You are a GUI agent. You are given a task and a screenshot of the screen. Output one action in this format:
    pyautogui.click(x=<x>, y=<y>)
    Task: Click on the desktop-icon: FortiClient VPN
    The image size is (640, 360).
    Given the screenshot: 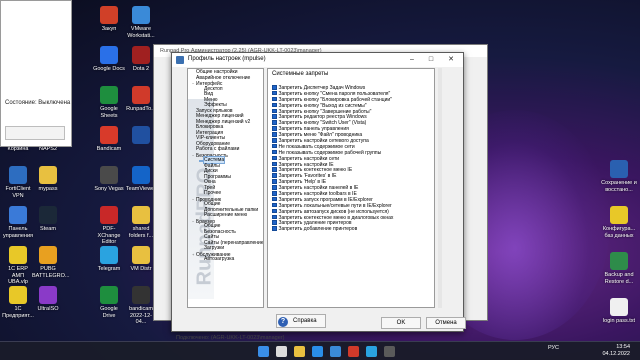 What is the action you would take?
    pyautogui.click(x=18, y=182)
    